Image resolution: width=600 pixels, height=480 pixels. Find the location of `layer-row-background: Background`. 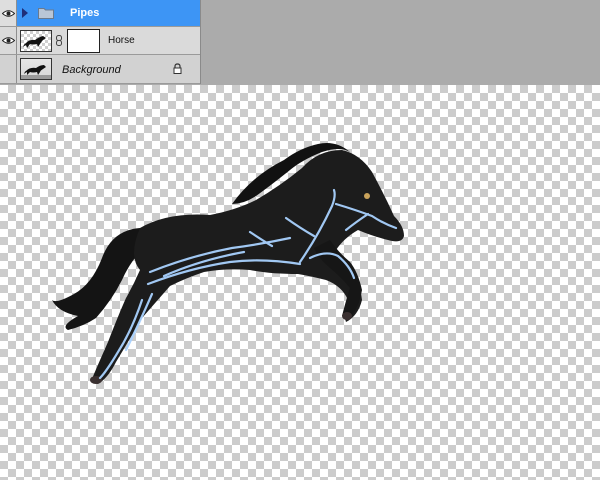

layer-row-background: Background is located at coordinates (100, 69).